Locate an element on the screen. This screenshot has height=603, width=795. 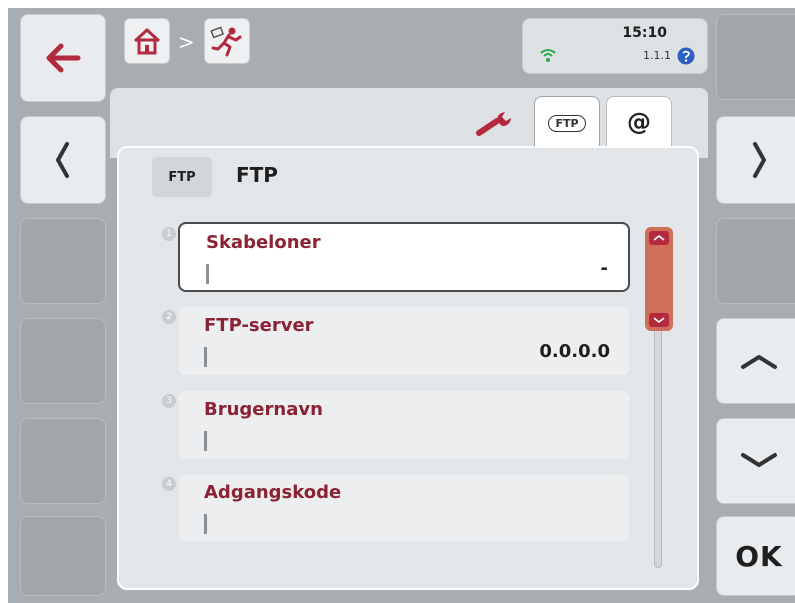
runner-icon is located at coordinates (226, 41).